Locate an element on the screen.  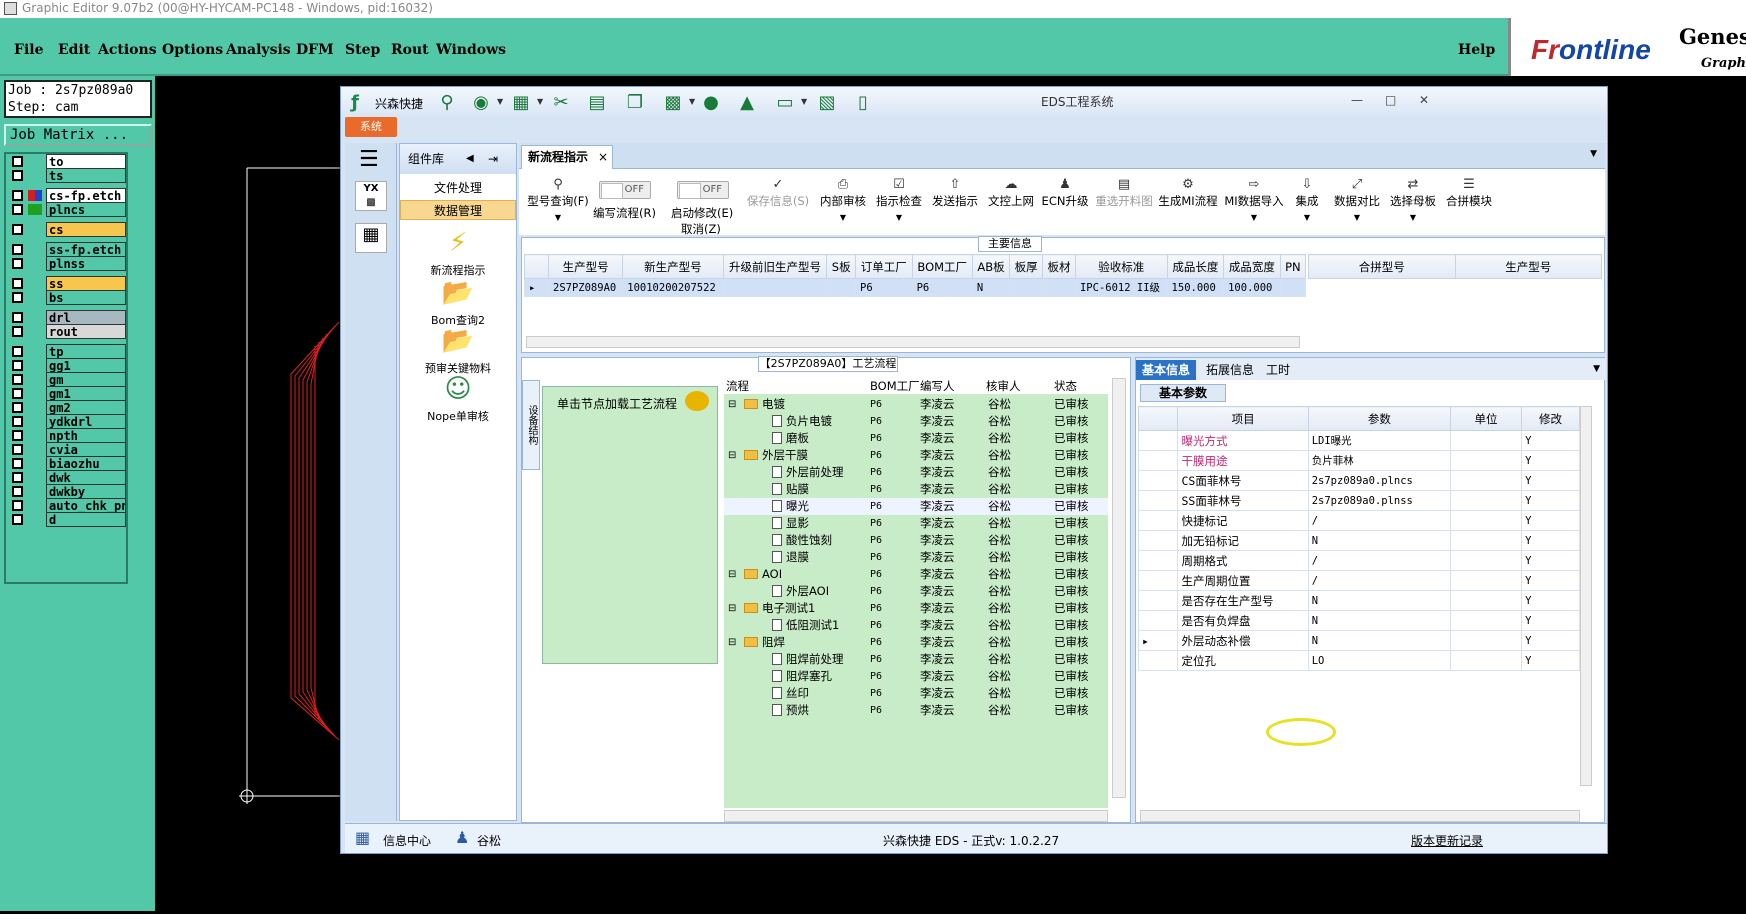
layer-row: biaozhu is located at coordinates (67, 463).